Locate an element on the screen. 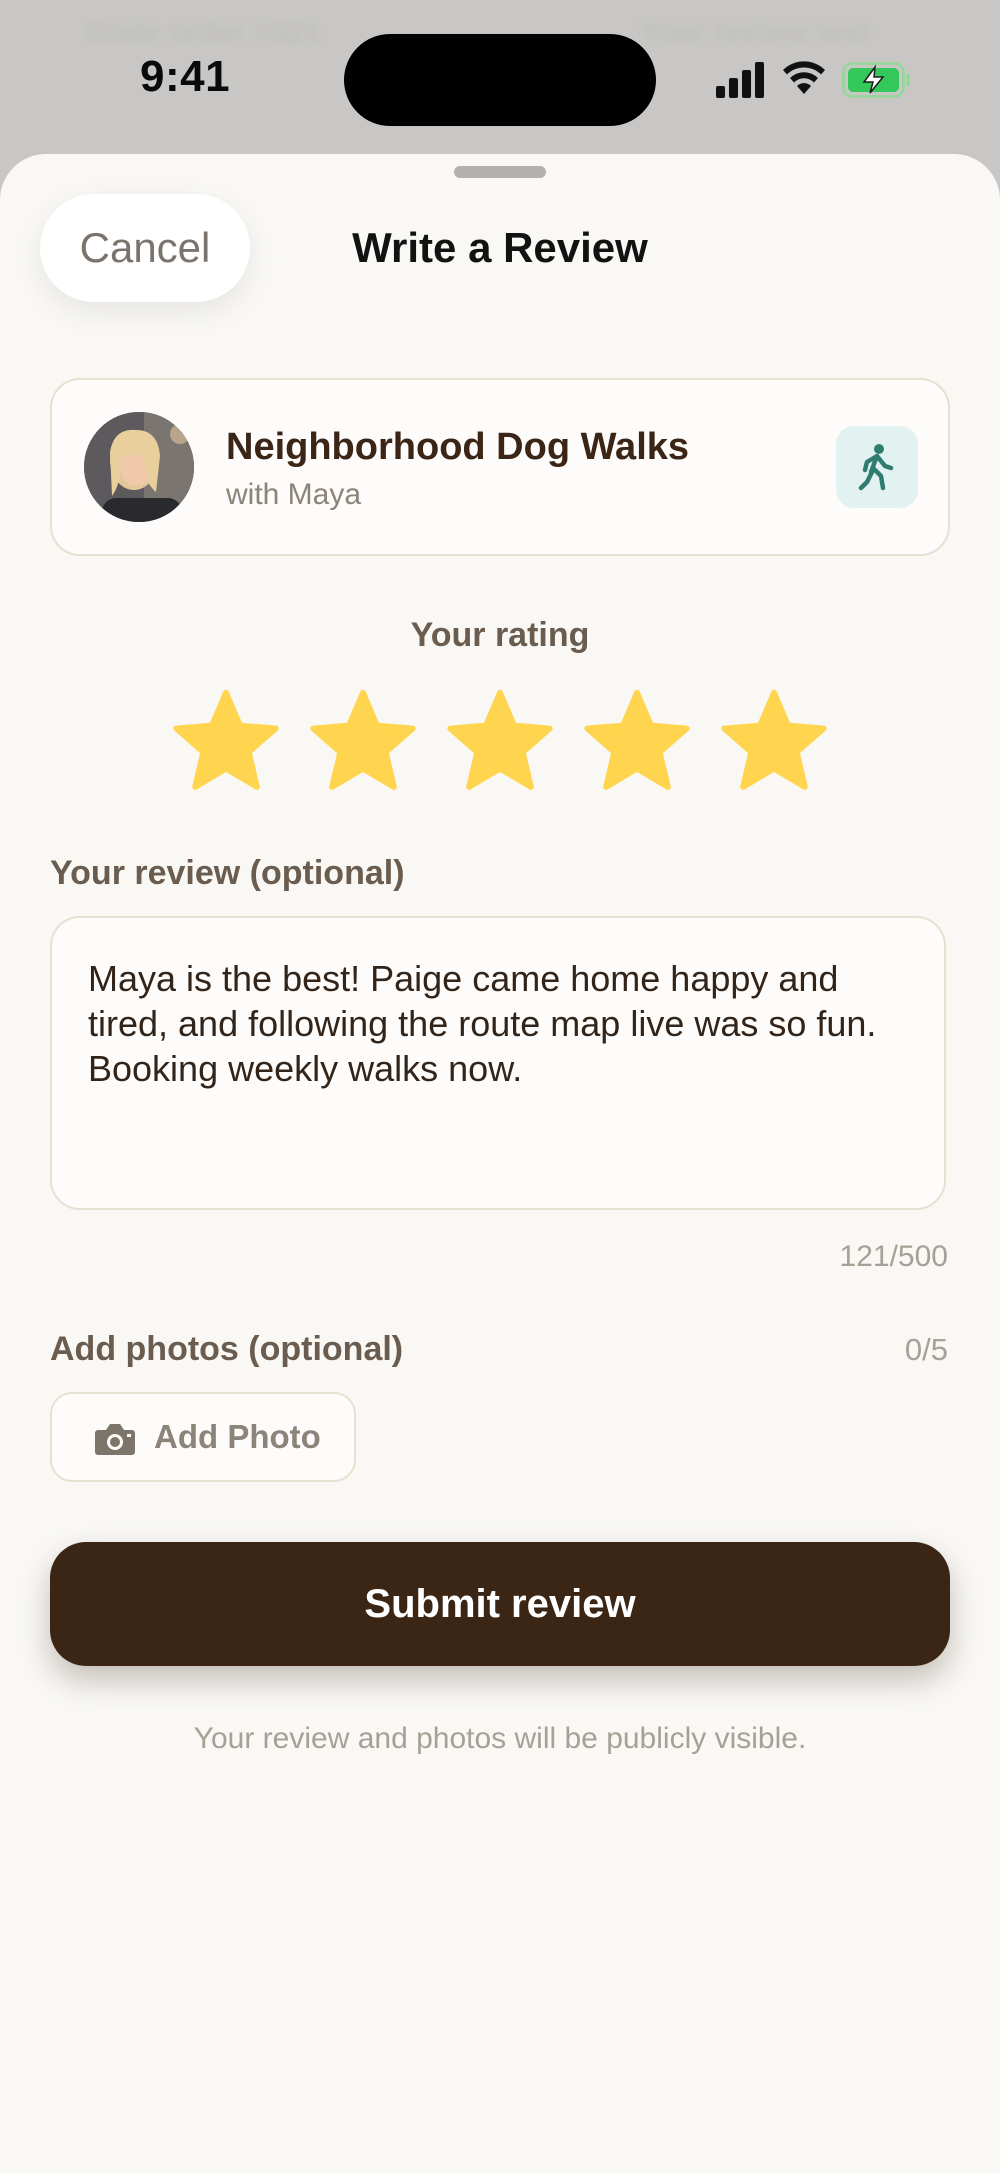 The height and width of the screenshot is (2174, 1000). service-name: Neighborhood Dog Walks is located at coordinates (458, 447).